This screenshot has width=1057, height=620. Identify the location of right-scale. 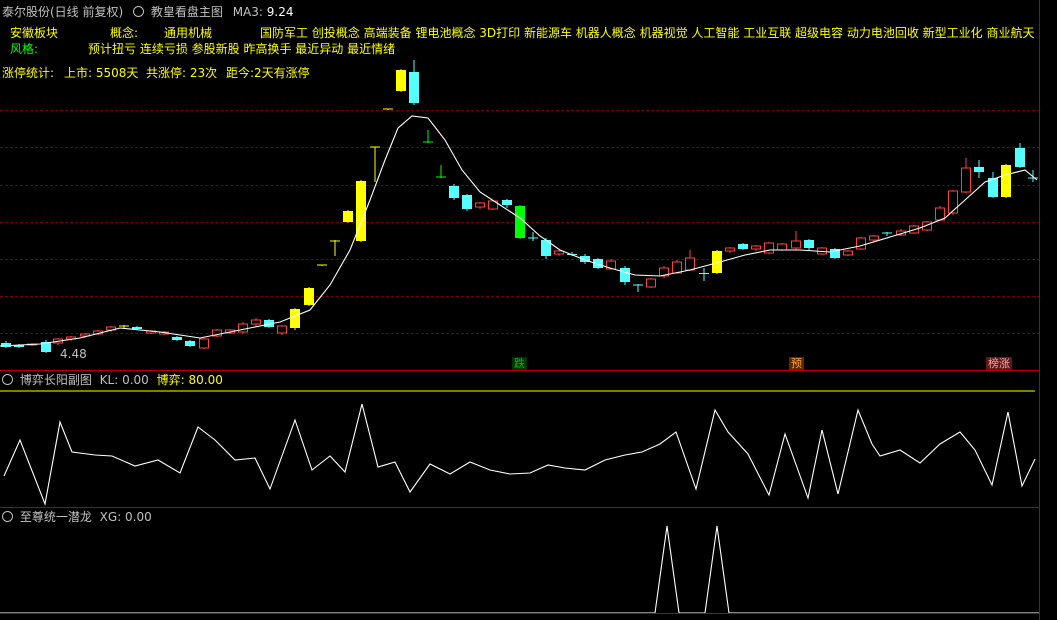
(1048, 310).